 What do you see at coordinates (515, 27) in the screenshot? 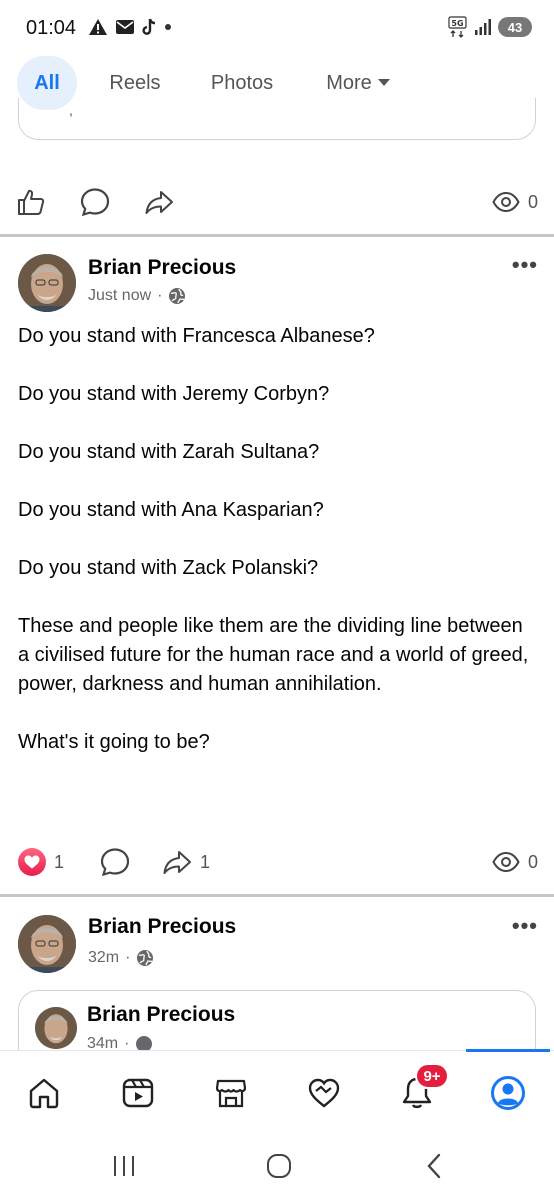
I see `battery-indicator: 43` at bounding box center [515, 27].